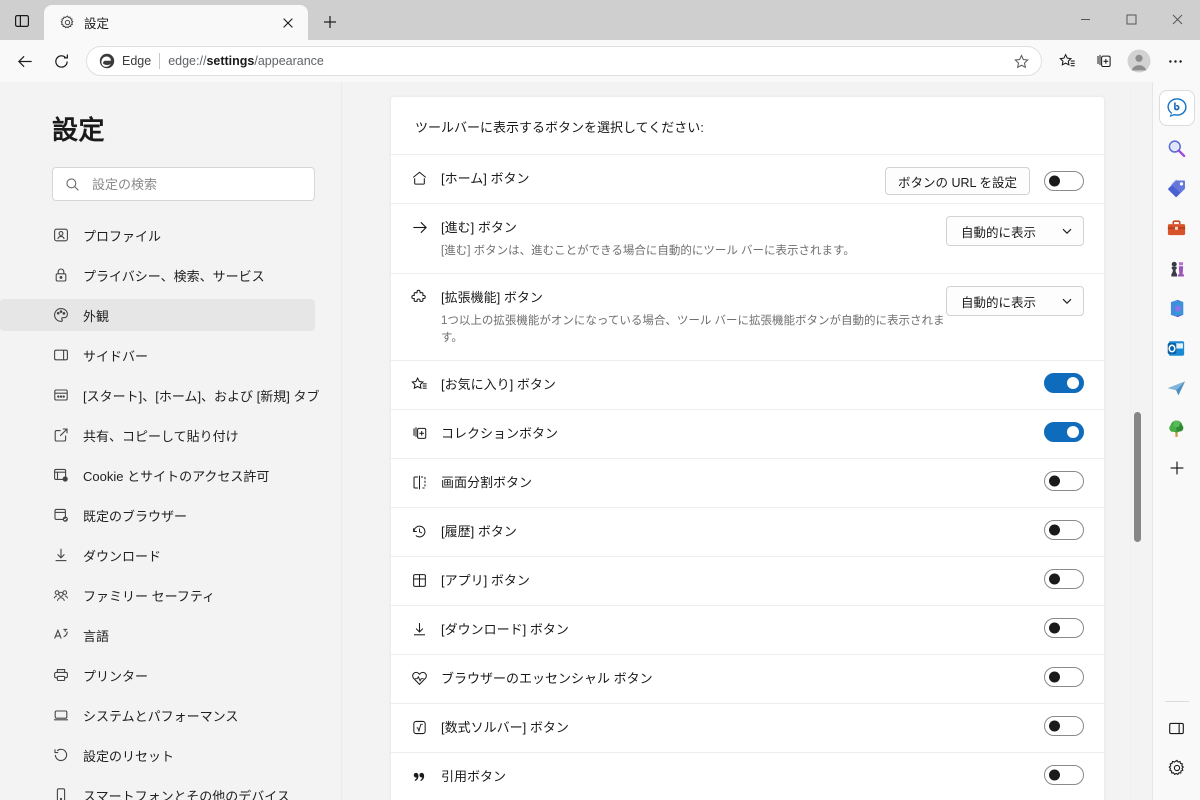 This screenshot has width=1200, height=800. What do you see at coordinates (747, 532) in the screenshot?
I see `setting-row-history-button: [履歴] ボタン` at bounding box center [747, 532].